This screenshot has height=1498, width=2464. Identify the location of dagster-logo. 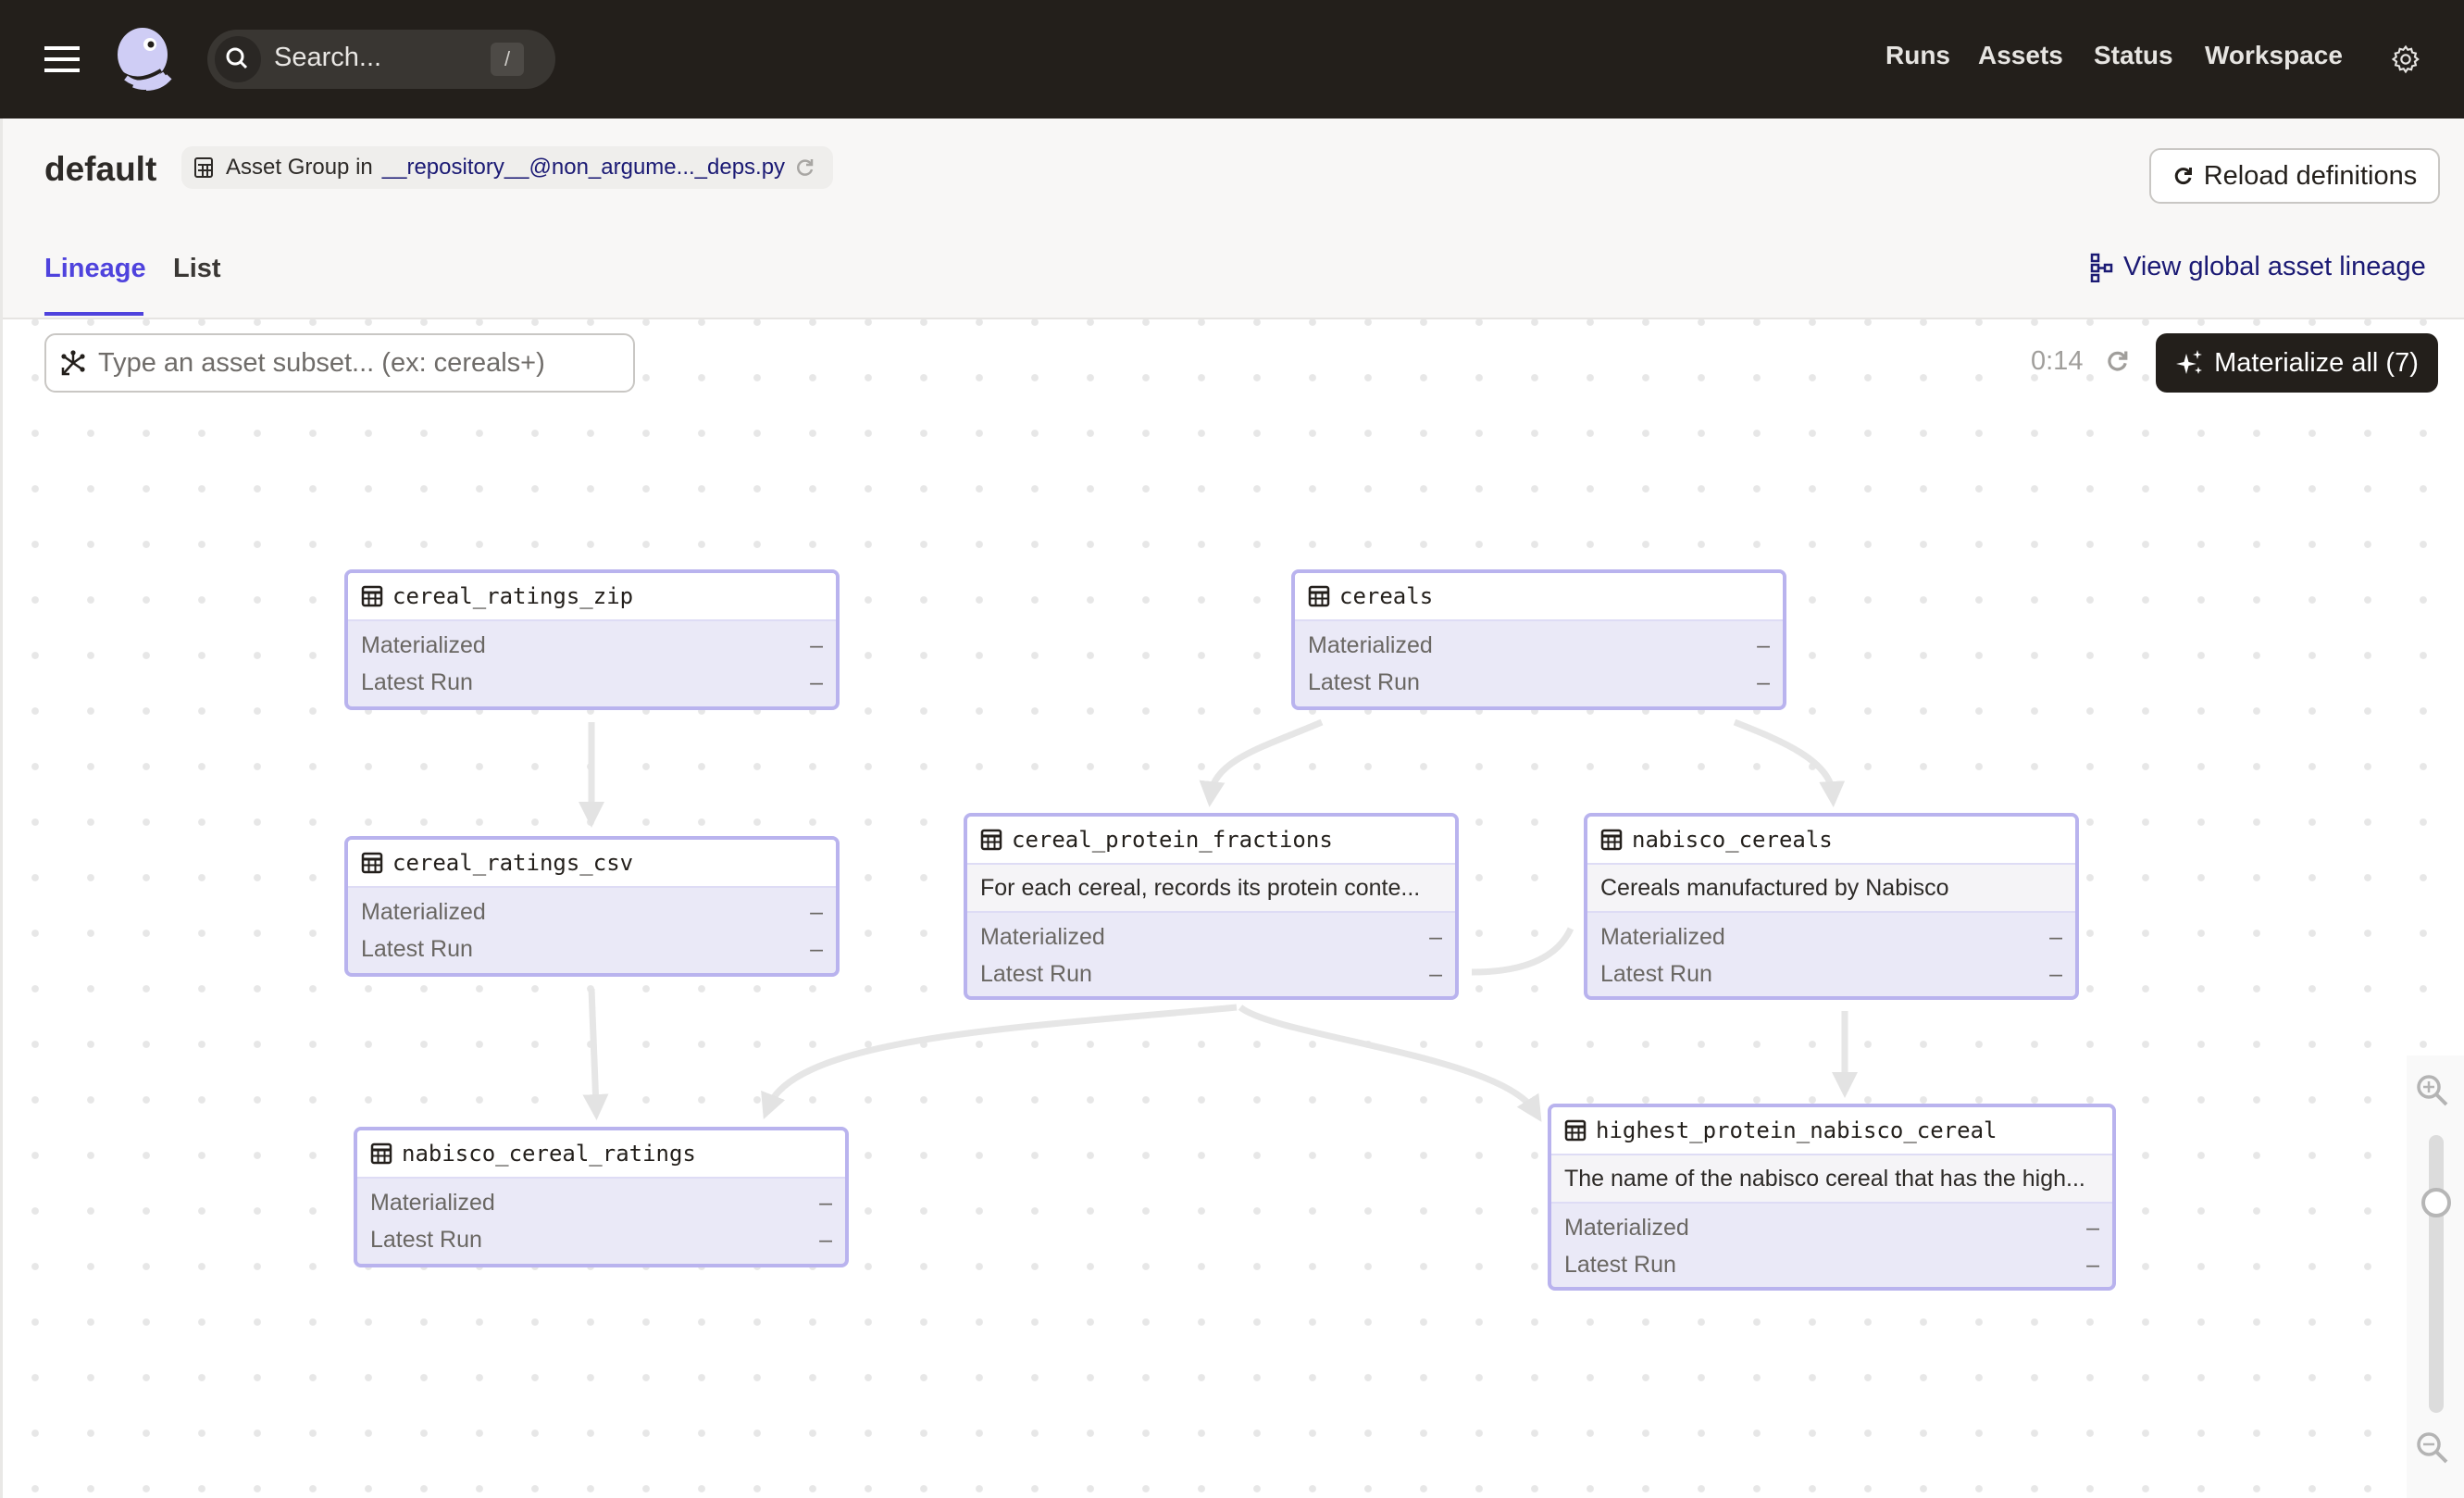
(144, 59).